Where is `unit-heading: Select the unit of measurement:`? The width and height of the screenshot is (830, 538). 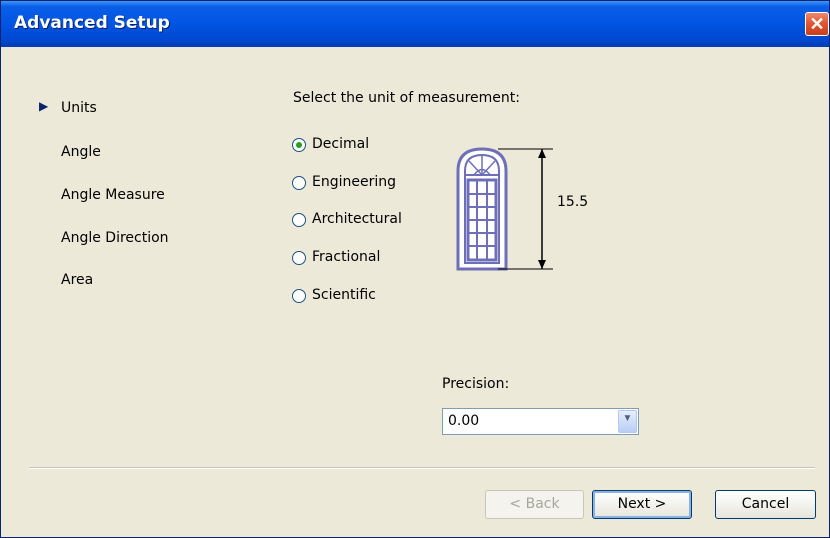
unit-heading: Select the unit of measurement: is located at coordinates (406, 98).